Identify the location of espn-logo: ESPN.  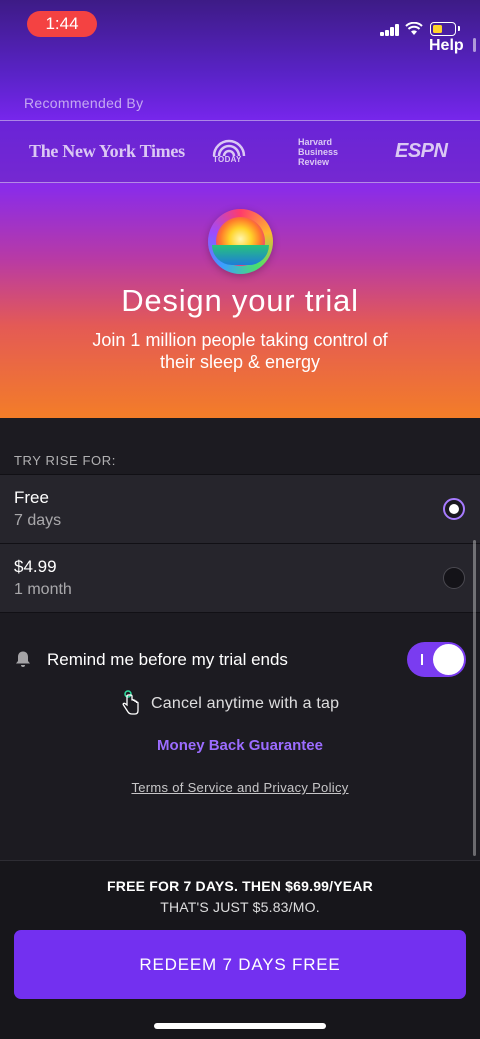
(421, 151).